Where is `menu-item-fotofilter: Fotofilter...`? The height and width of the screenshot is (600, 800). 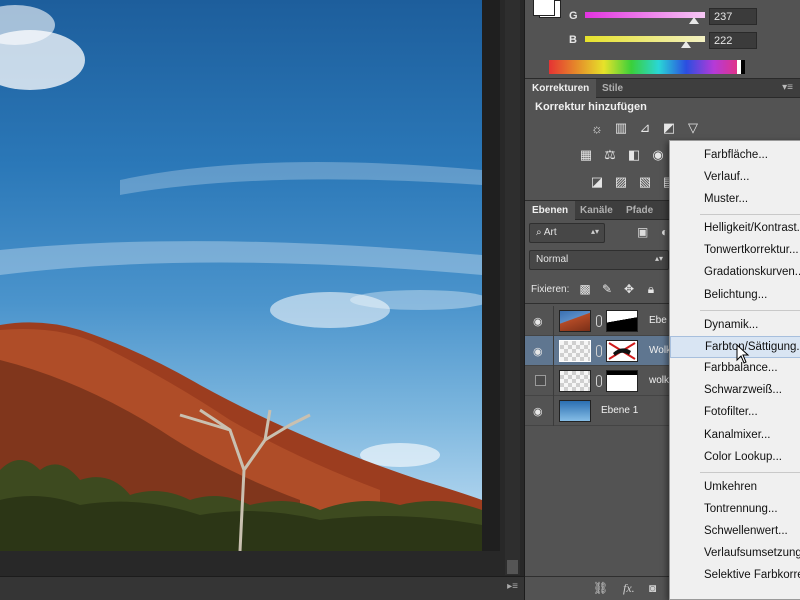 menu-item-fotofilter: Fotofilter... is located at coordinates (735, 413).